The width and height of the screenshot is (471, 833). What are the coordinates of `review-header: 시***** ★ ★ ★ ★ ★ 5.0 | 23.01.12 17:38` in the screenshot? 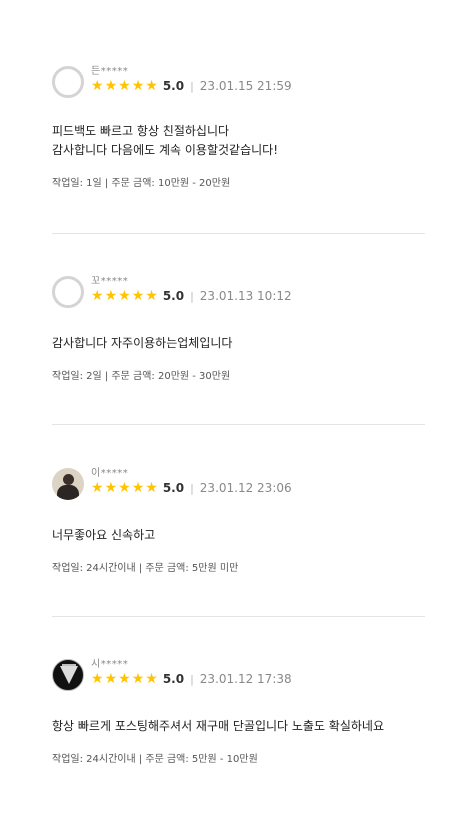 It's located at (238, 675).